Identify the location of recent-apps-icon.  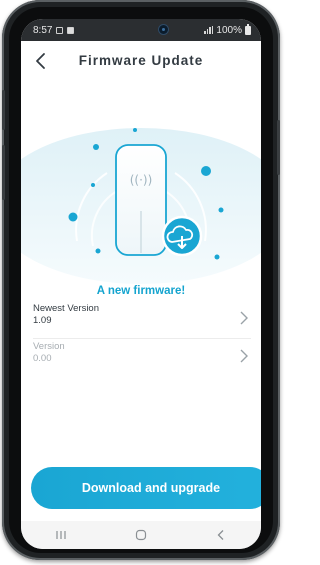
(61, 535).